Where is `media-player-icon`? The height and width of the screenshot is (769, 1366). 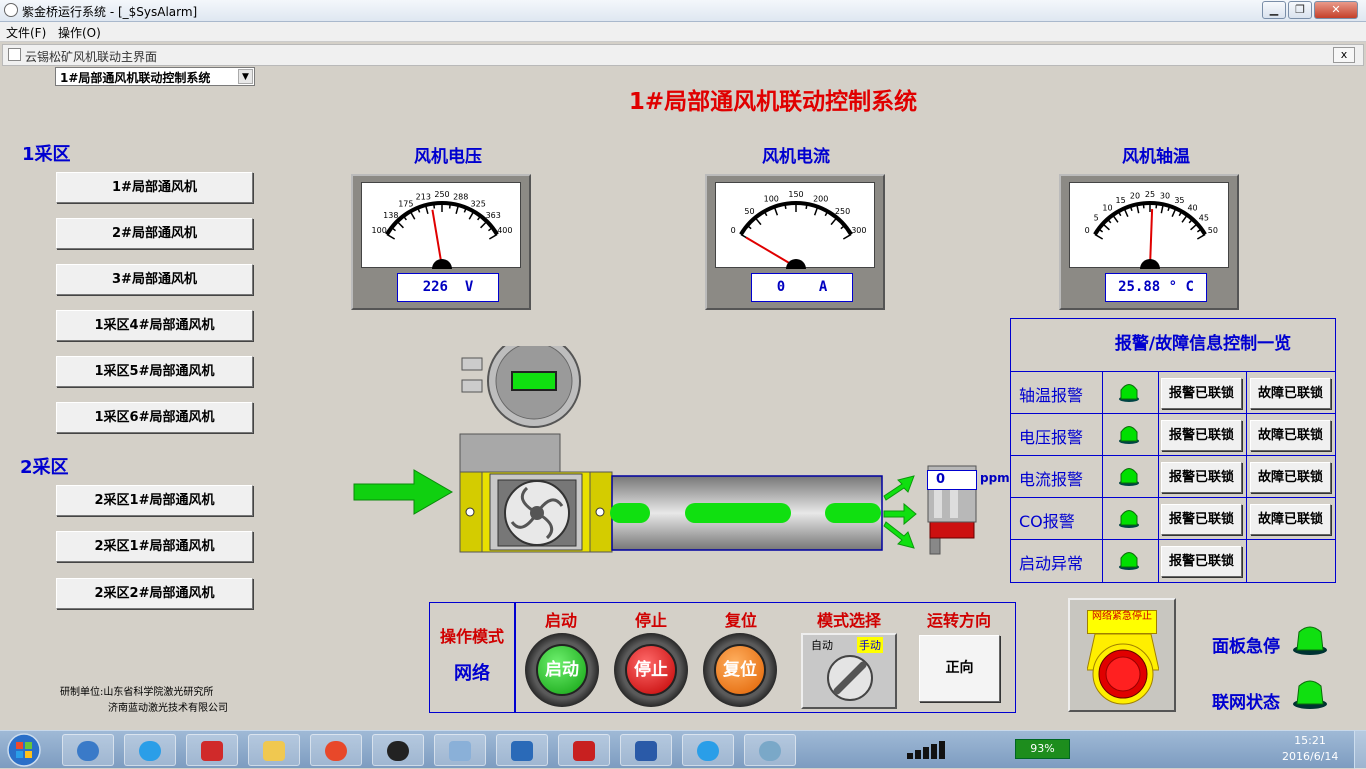 media-player-icon is located at coordinates (708, 750).